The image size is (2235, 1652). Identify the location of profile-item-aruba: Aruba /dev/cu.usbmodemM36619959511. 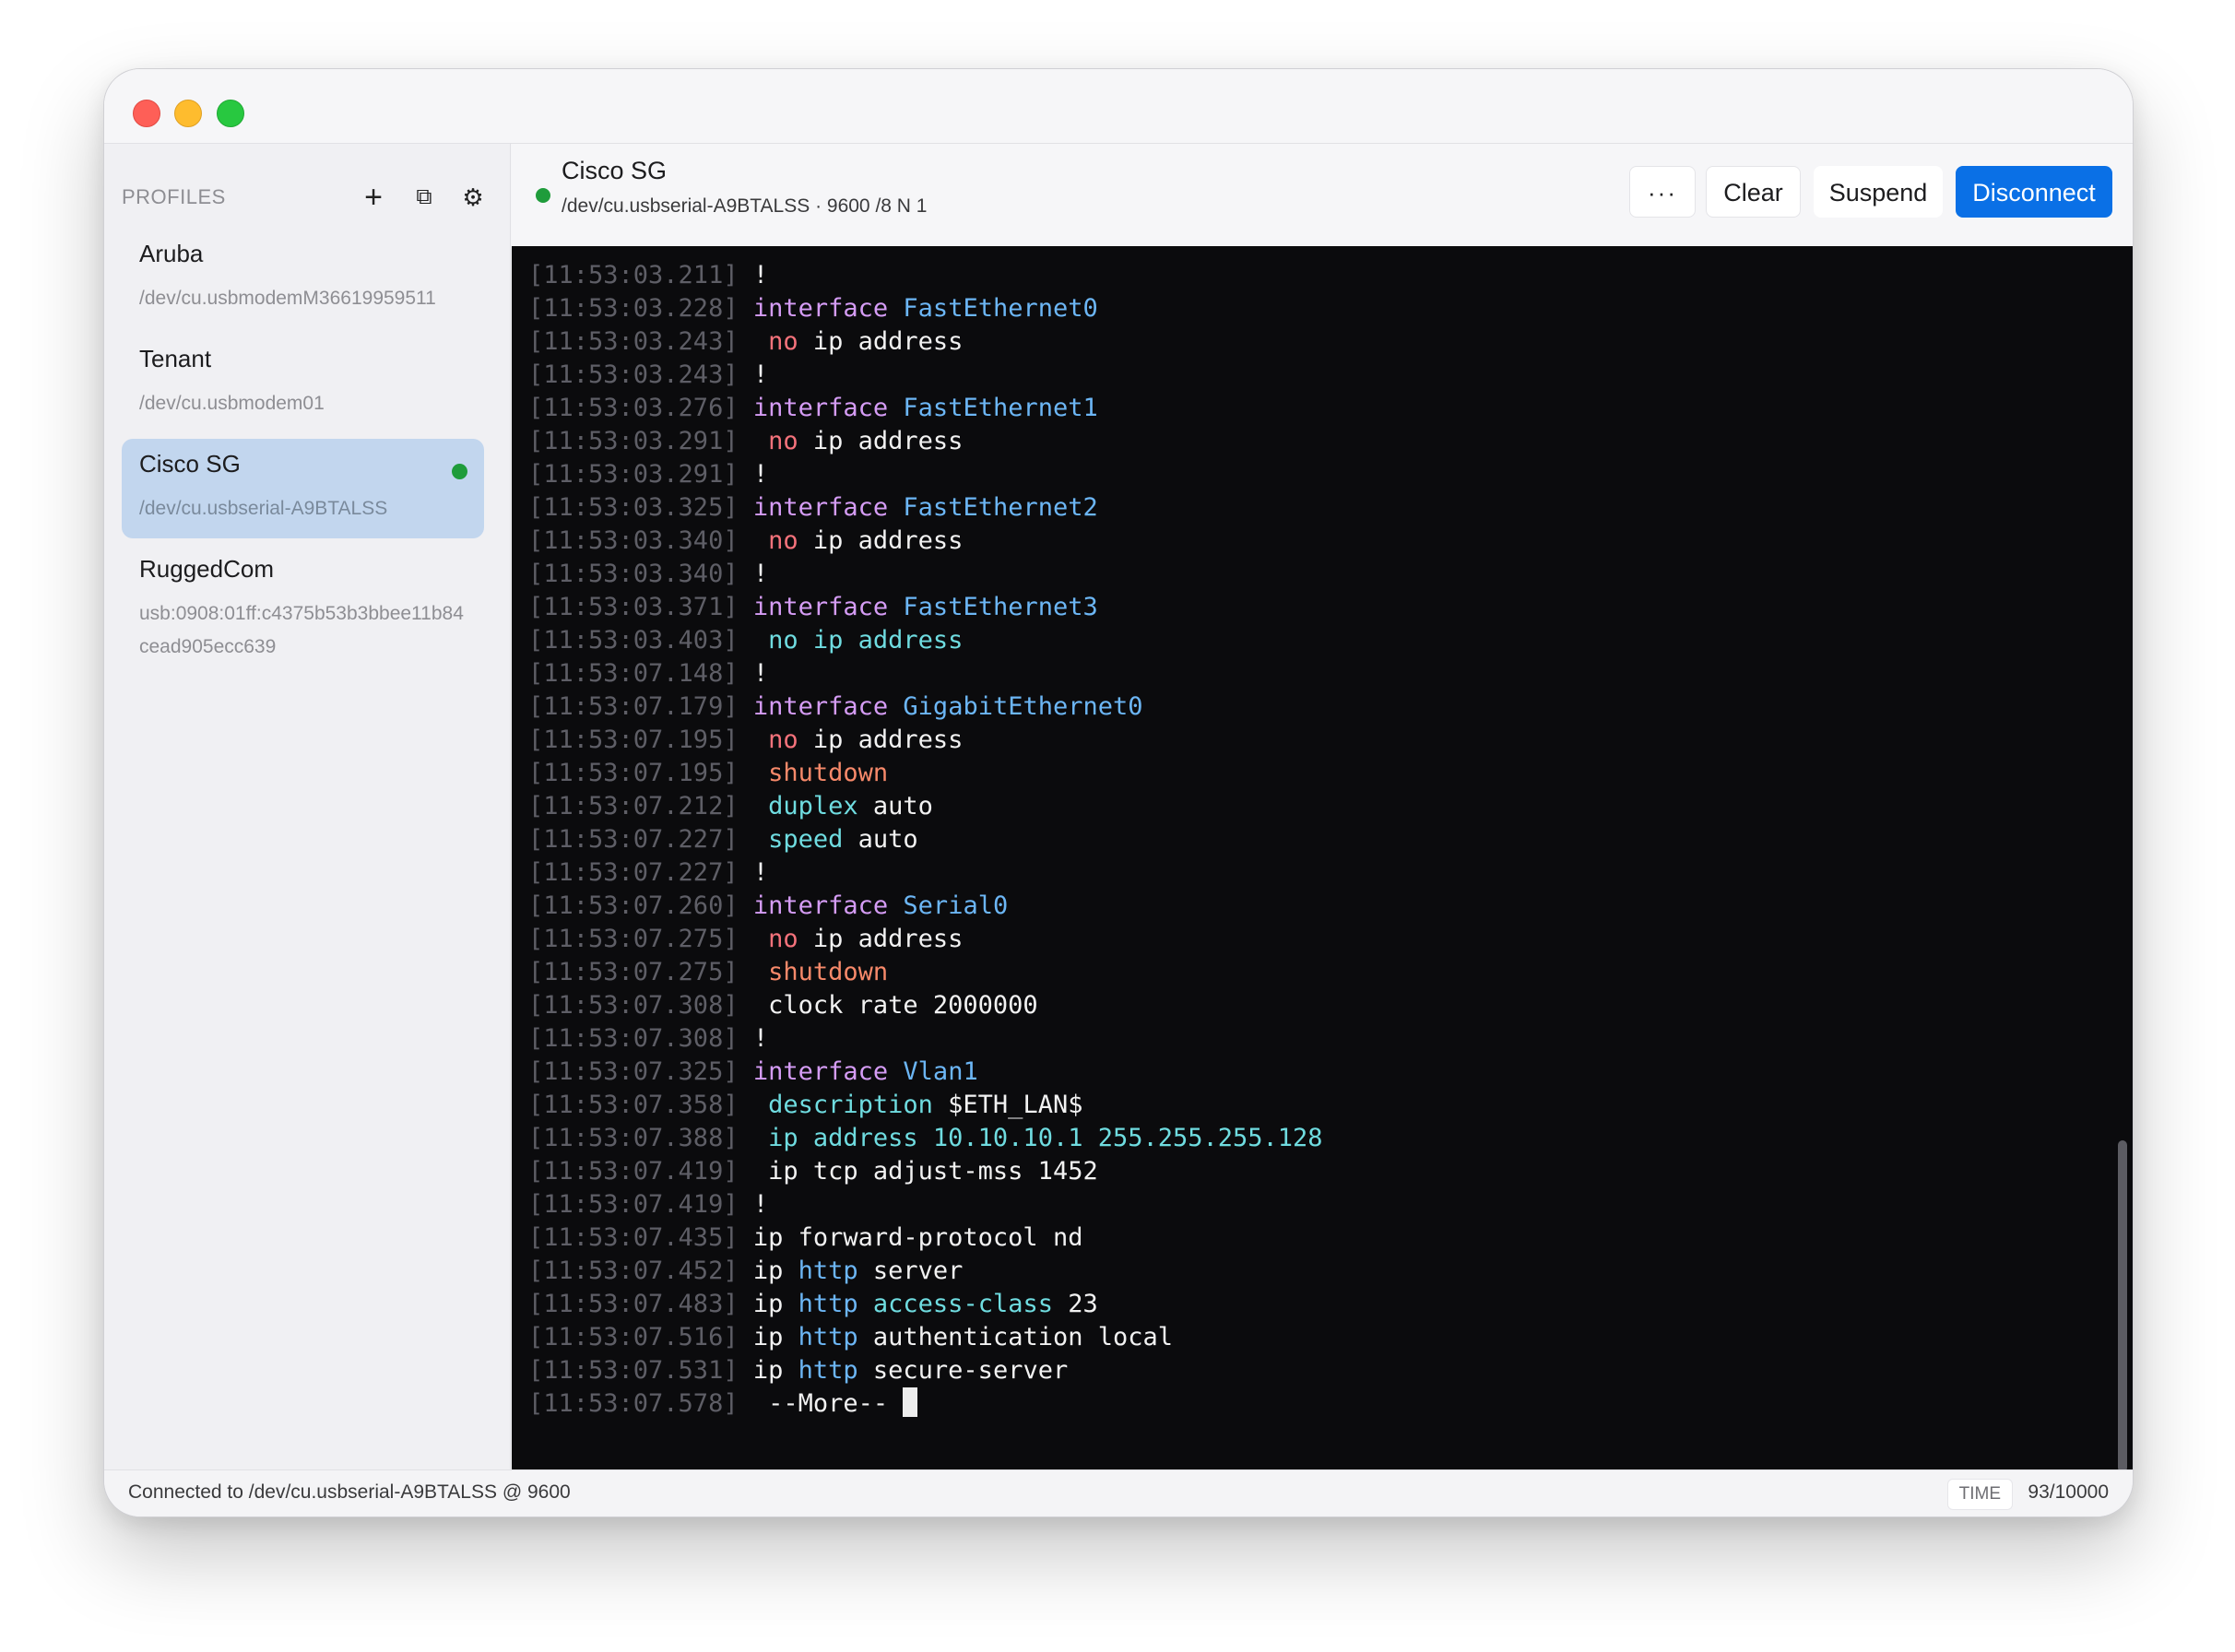
(303, 279).